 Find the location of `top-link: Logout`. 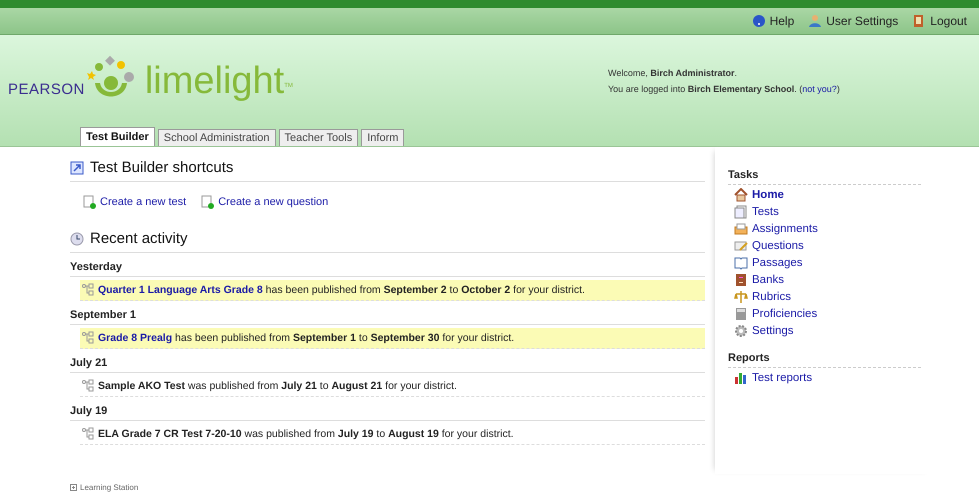

top-link: Logout is located at coordinates (939, 21).